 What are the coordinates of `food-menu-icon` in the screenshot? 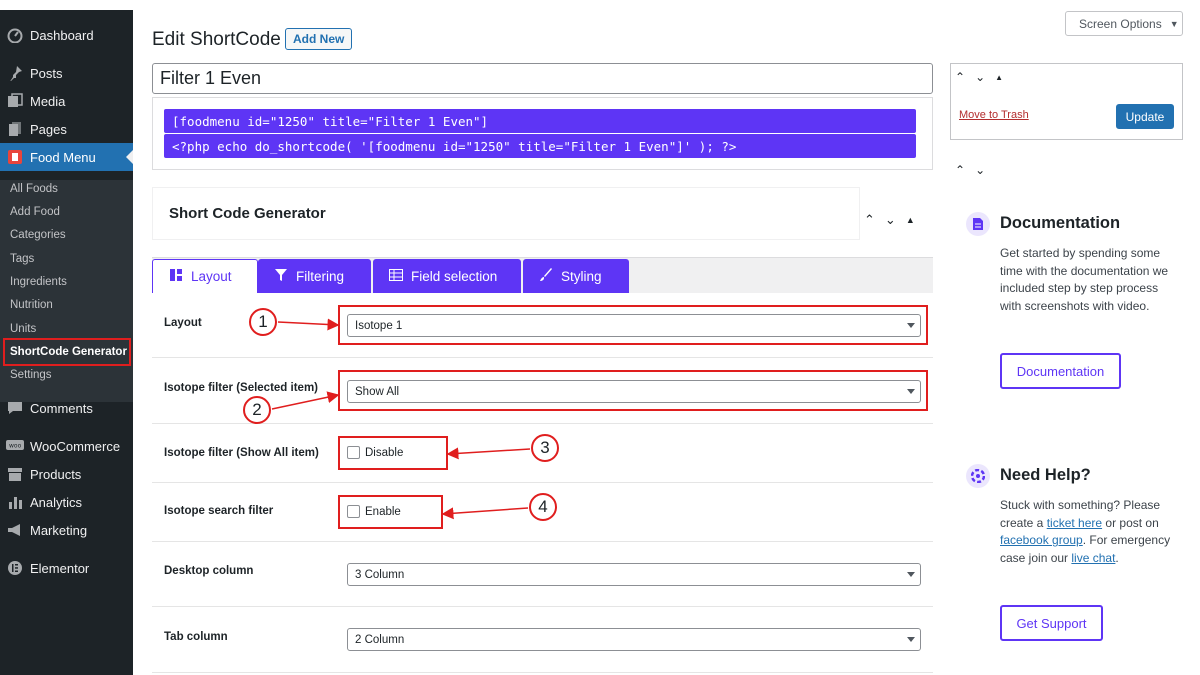 It's located at (15, 157).